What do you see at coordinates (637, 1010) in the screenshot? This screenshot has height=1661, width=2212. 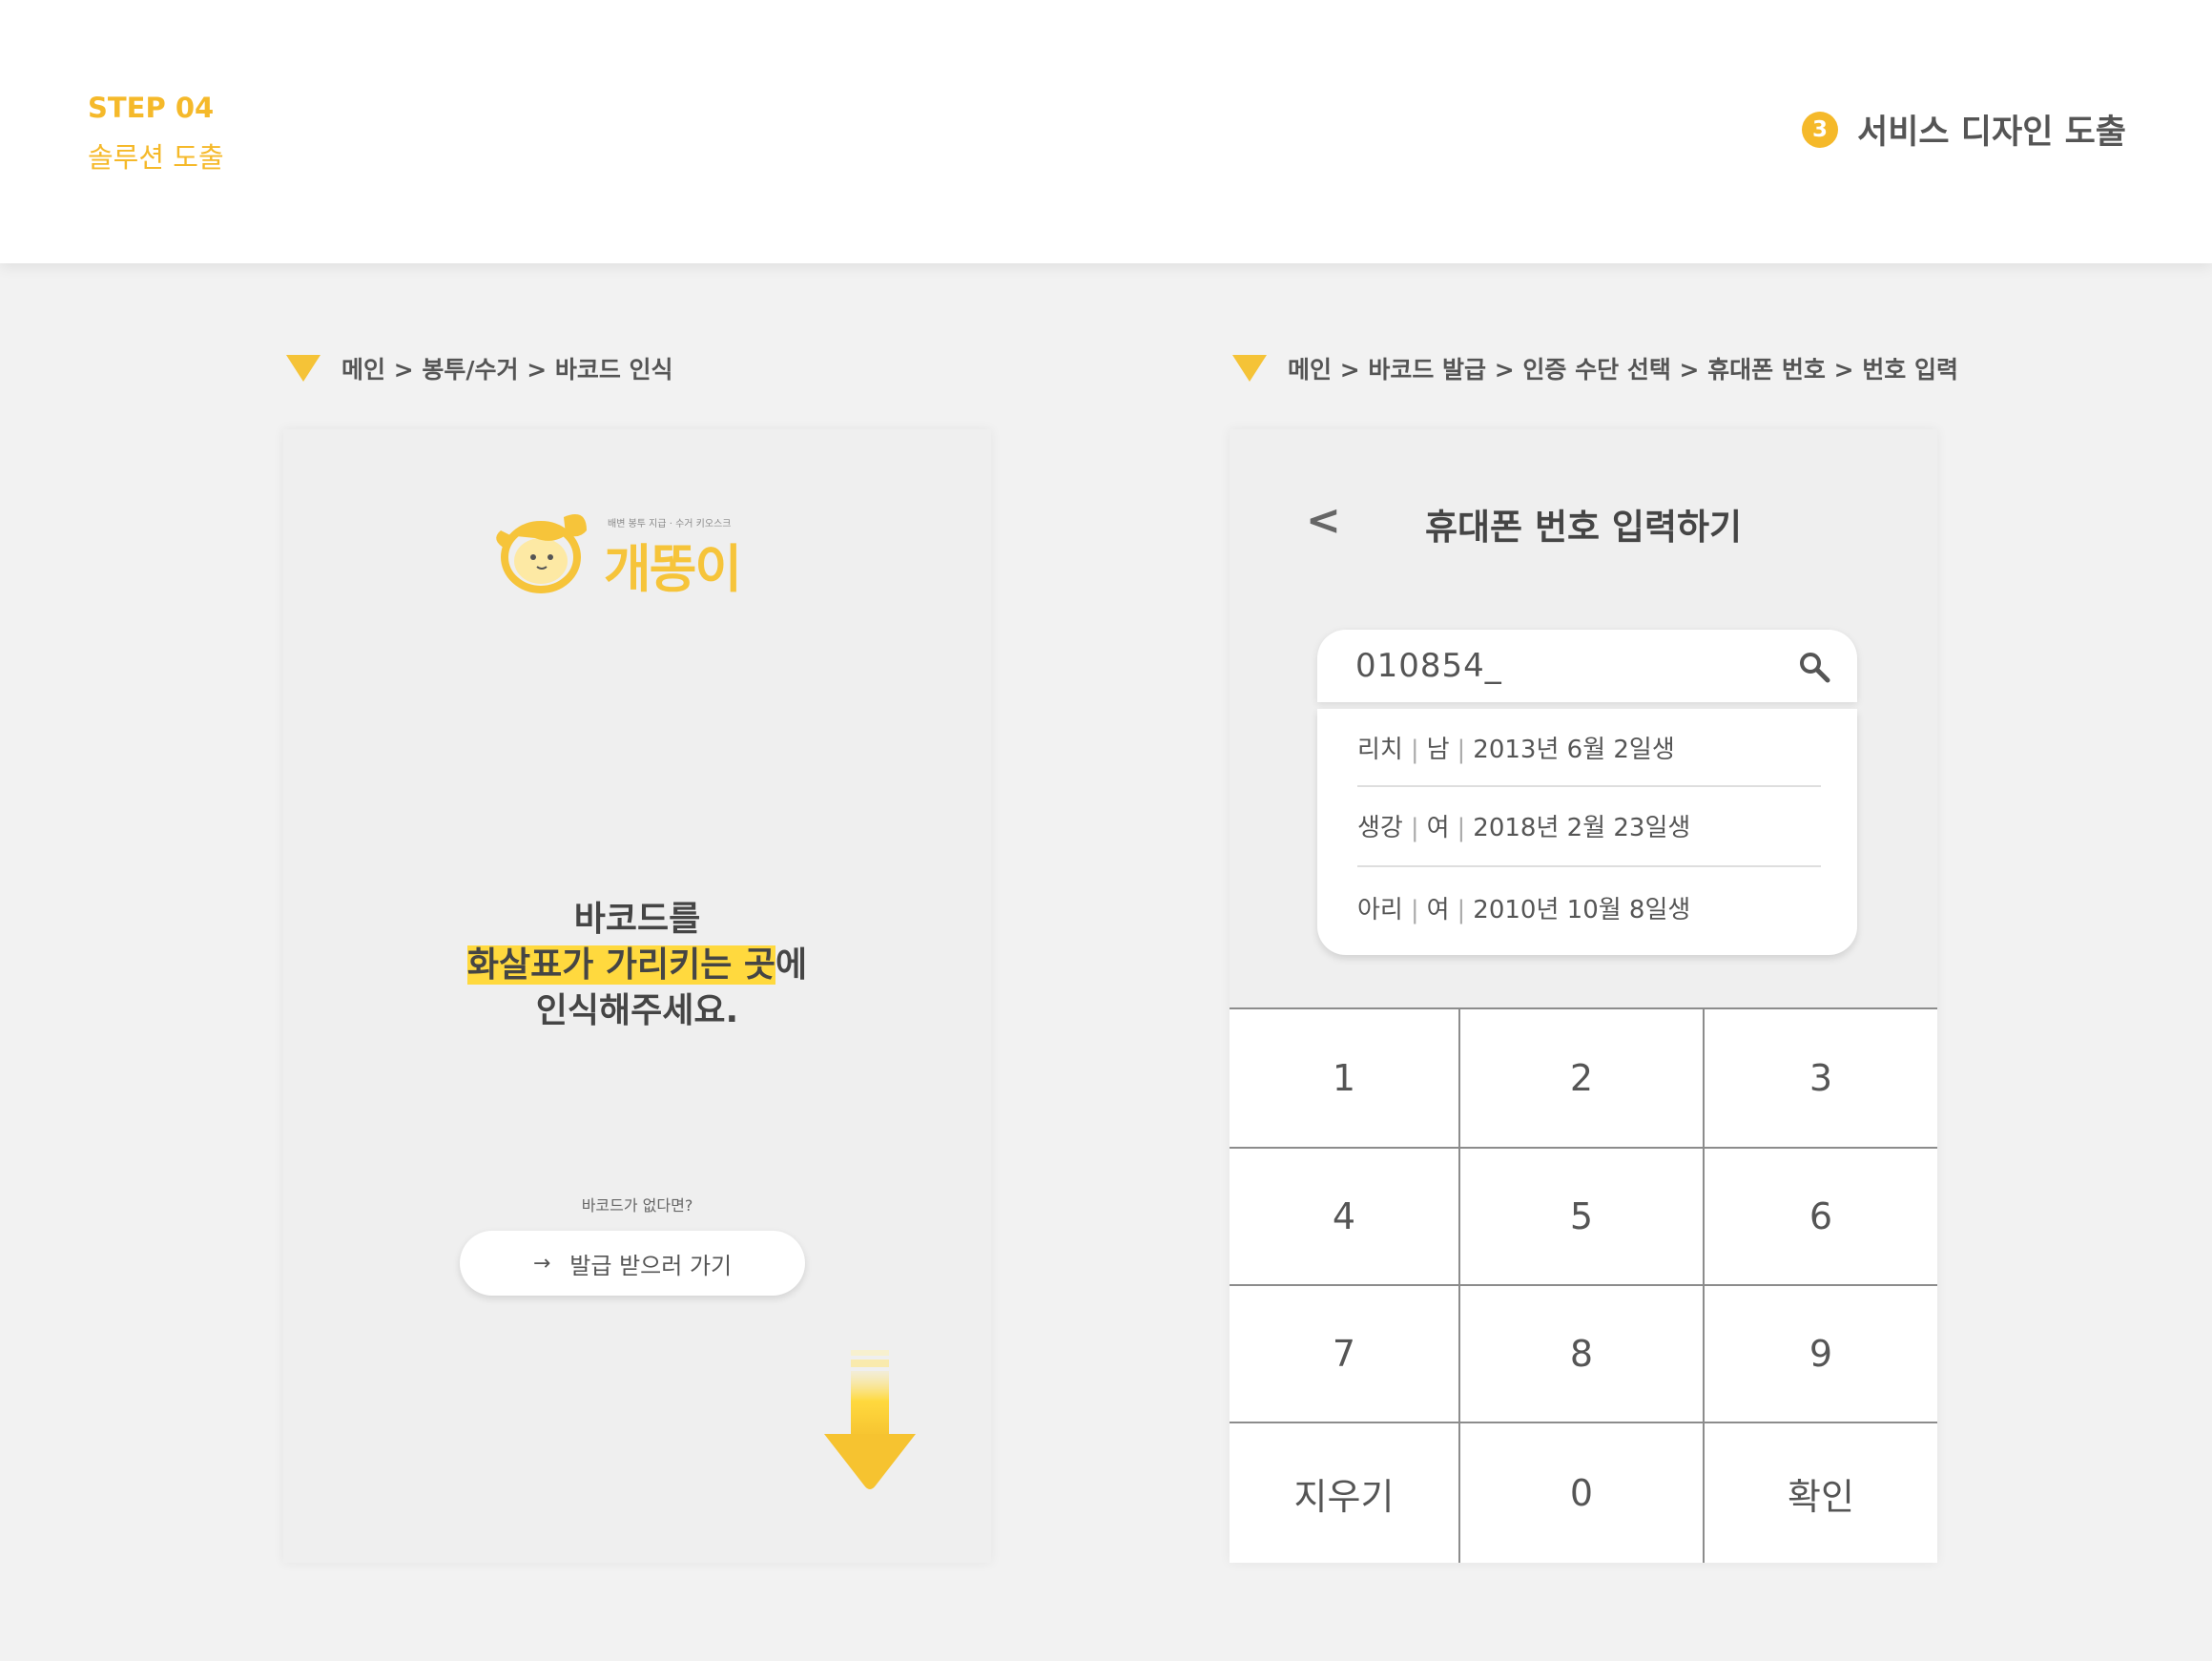 I see `scan-line-3: 인식해주세요.` at bounding box center [637, 1010].